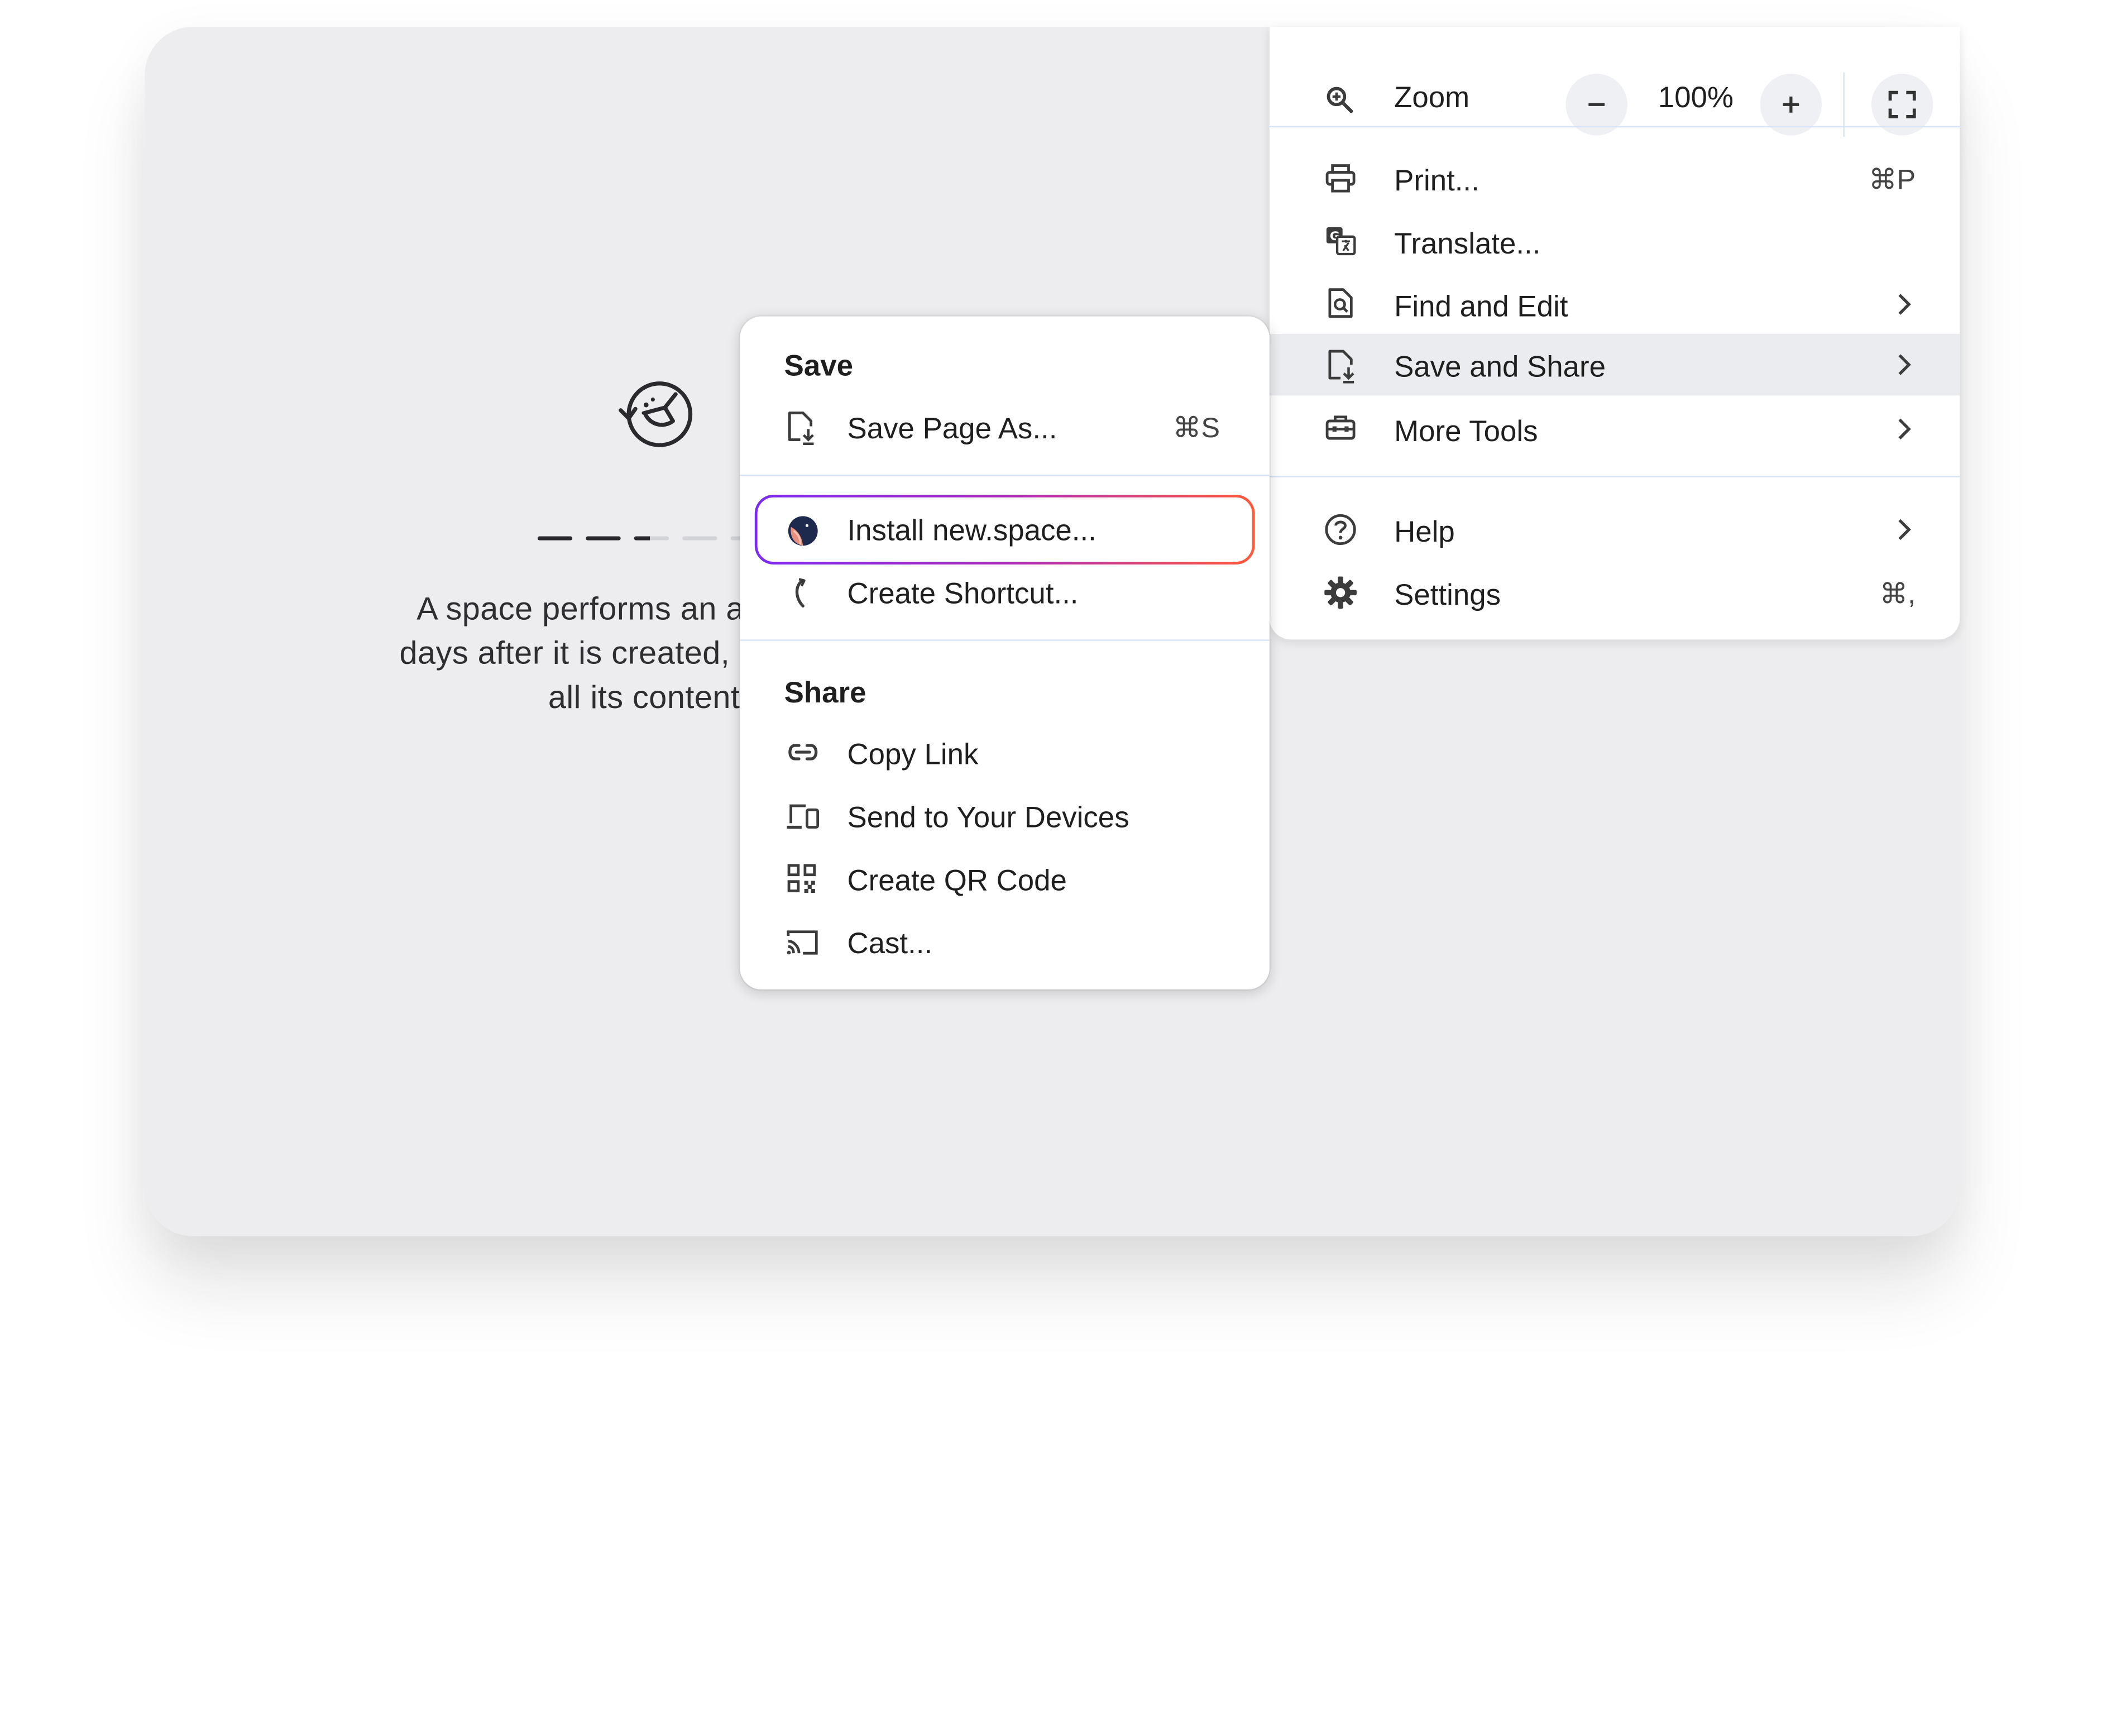  I want to click on link-icon, so click(803, 752).